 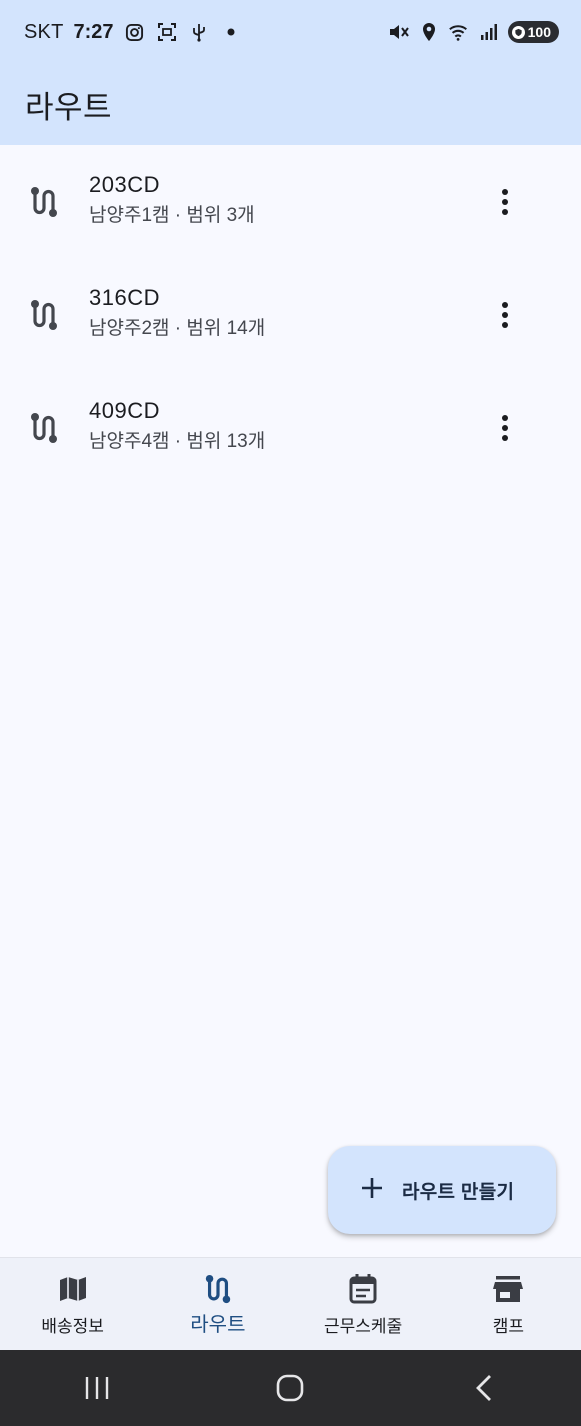 What do you see at coordinates (199, 32) in the screenshot?
I see `usb-icon` at bounding box center [199, 32].